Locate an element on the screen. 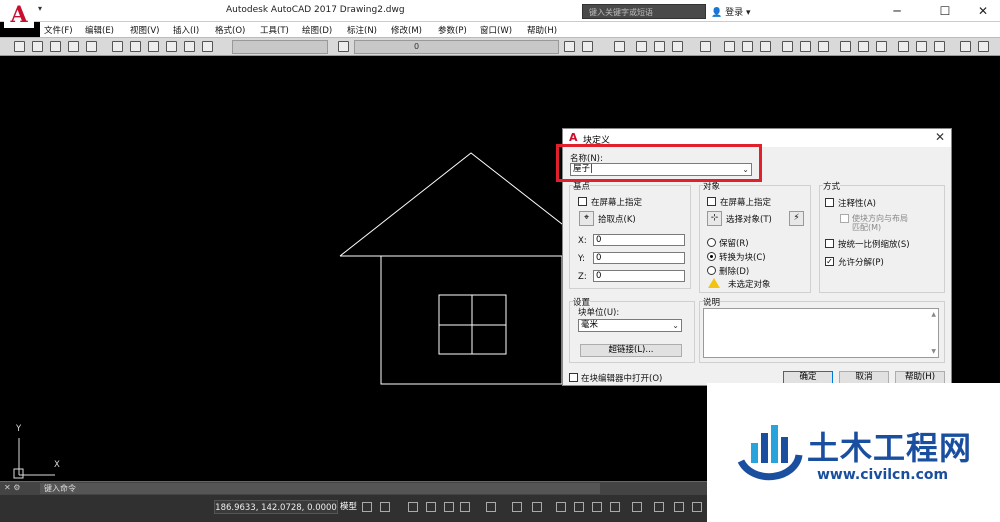 The height and width of the screenshot is (522, 1000). preview-icon is located at coordinates (91, 46).